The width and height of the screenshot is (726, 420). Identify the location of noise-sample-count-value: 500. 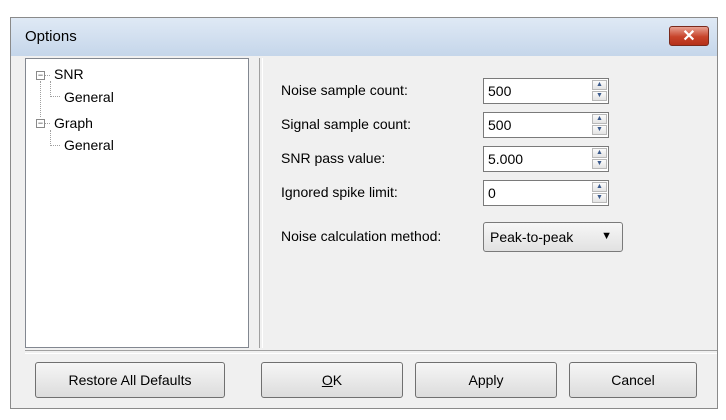
(499, 91).